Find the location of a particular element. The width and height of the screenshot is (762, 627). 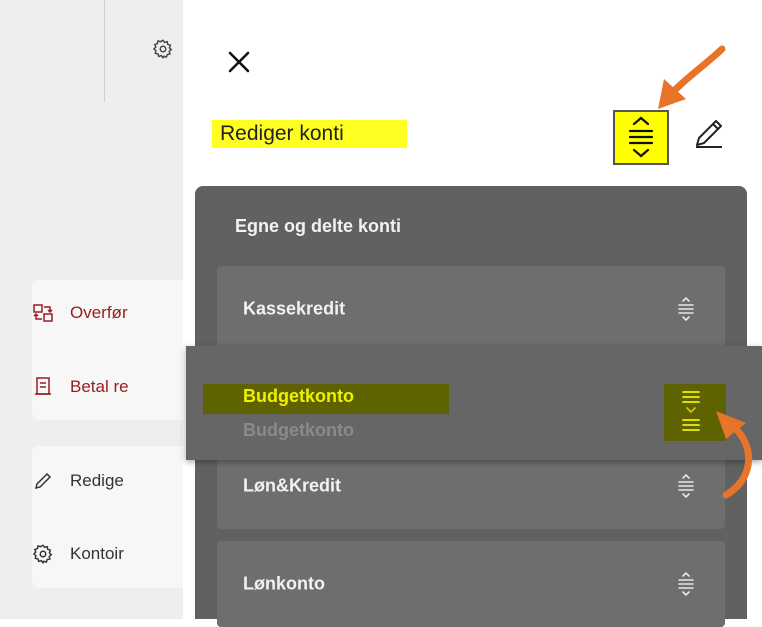

account-settings-action: Kontoir is located at coordinates (78, 554).